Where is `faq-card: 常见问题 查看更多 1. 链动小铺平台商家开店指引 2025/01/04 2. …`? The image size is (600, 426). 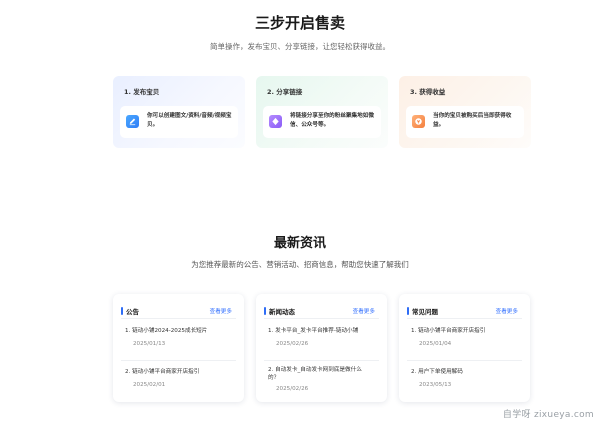
faq-card: 常见问题 查看更多 1. 链动小铺平台商家开店指引 2025/01/04 2. … is located at coordinates (464, 348).